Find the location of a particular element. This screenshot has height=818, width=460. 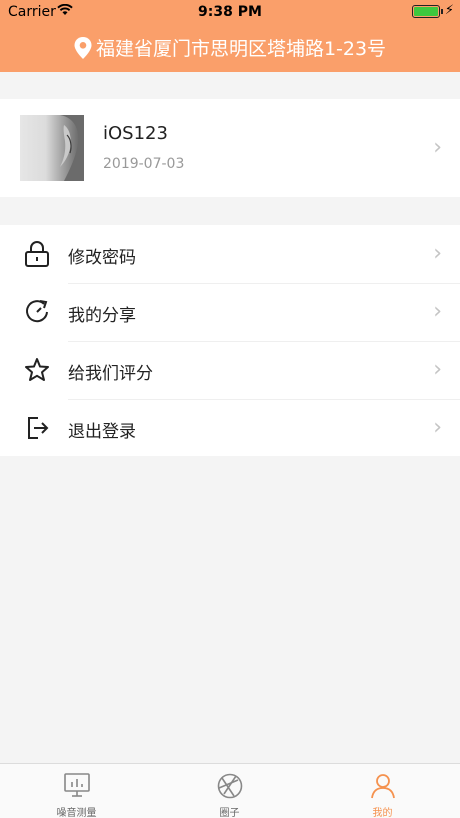

status-time: 9:38 PM is located at coordinates (230, 12).